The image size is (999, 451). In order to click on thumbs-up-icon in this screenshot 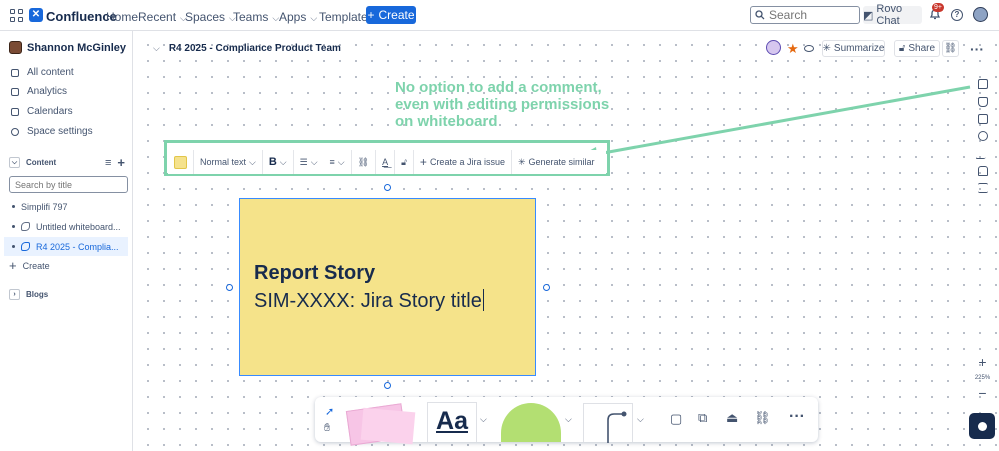, I will do `click(983, 102)`.